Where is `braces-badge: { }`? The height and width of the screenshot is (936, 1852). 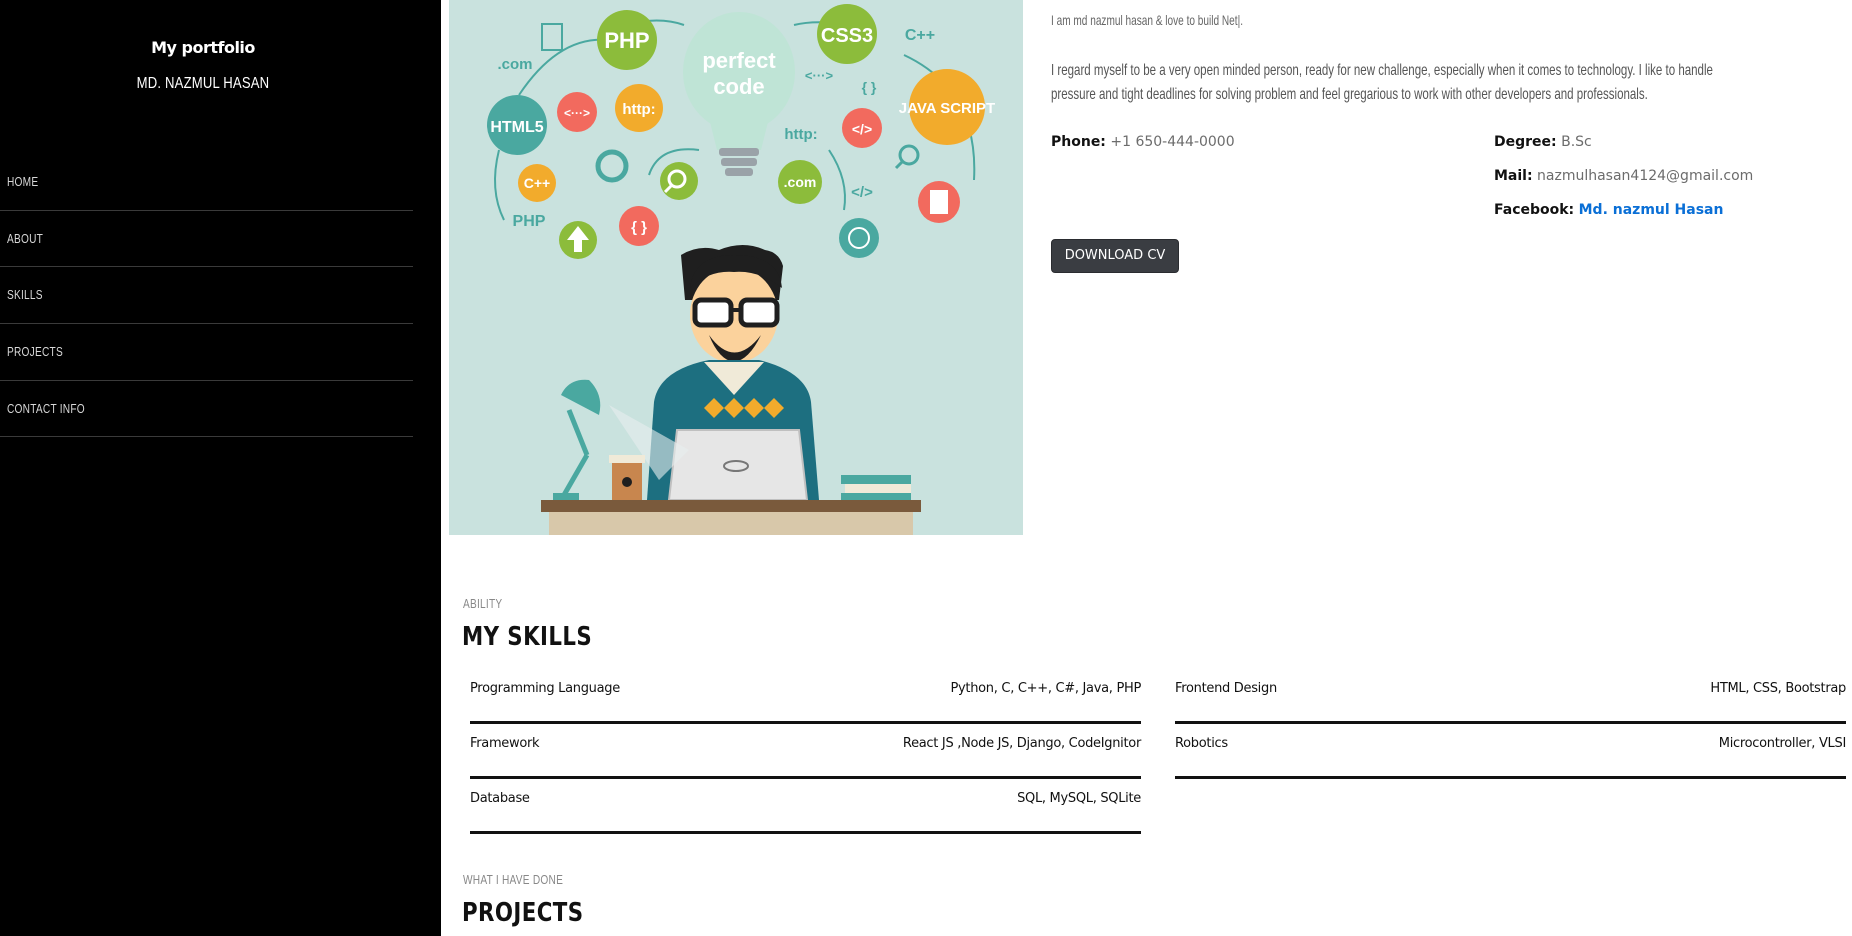 braces-badge: { } is located at coordinates (639, 226).